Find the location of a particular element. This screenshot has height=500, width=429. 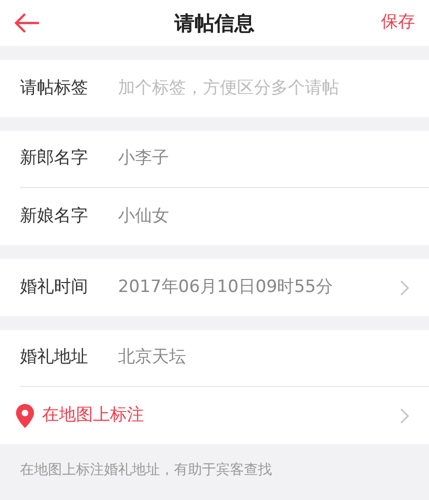

map-link: 在地图上标注 is located at coordinates (212, 415).